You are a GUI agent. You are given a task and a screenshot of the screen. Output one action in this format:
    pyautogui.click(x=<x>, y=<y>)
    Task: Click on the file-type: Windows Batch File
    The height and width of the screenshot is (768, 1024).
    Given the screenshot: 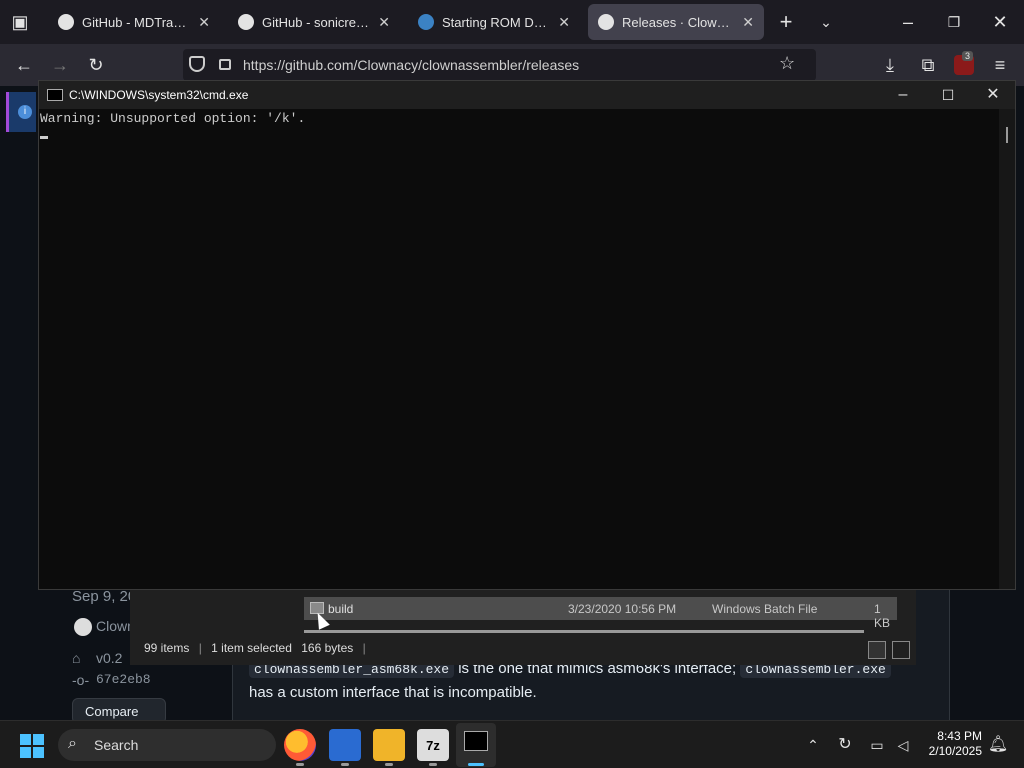 What is the action you would take?
    pyautogui.click(x=765, y=609)
    